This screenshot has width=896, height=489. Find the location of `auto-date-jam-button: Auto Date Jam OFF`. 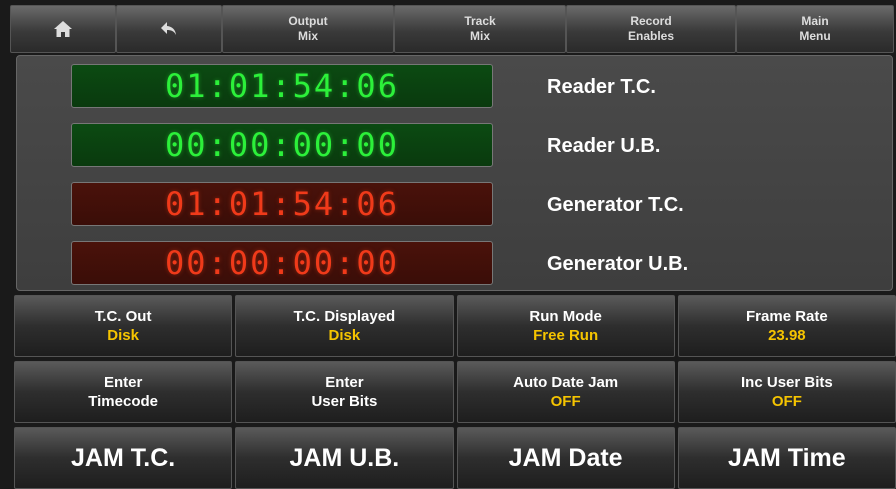

auto-date-jam-button: Auto Date Jam OFF is located at coordinates (565, 392).